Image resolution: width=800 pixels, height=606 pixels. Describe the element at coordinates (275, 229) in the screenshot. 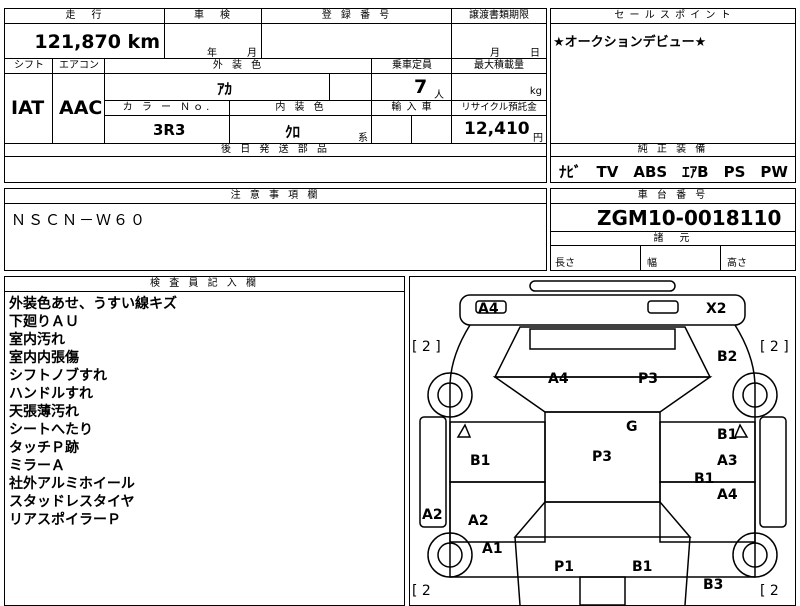

I see `caution-box: 注 意 事 項 欄 ＮＳＣＮ－Ｗ６０` at that location.